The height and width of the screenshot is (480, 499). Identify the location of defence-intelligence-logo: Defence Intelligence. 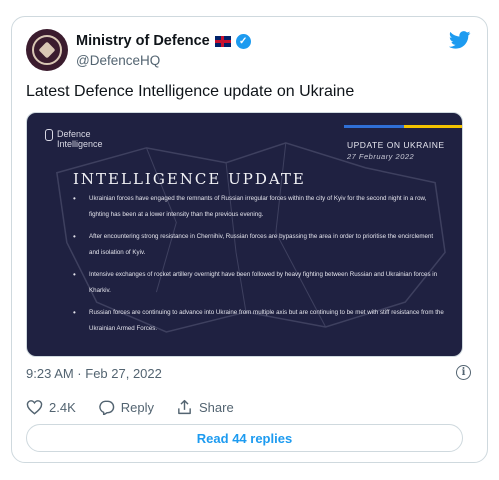
(74, 139).